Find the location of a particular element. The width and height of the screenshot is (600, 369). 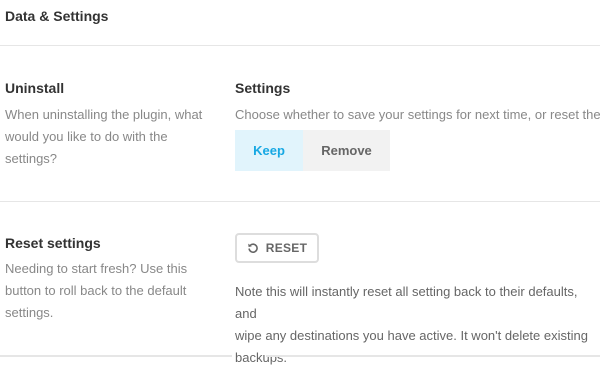

reset-description-line: Needing to start fresh? Use this is located at coordinates (96, 268).